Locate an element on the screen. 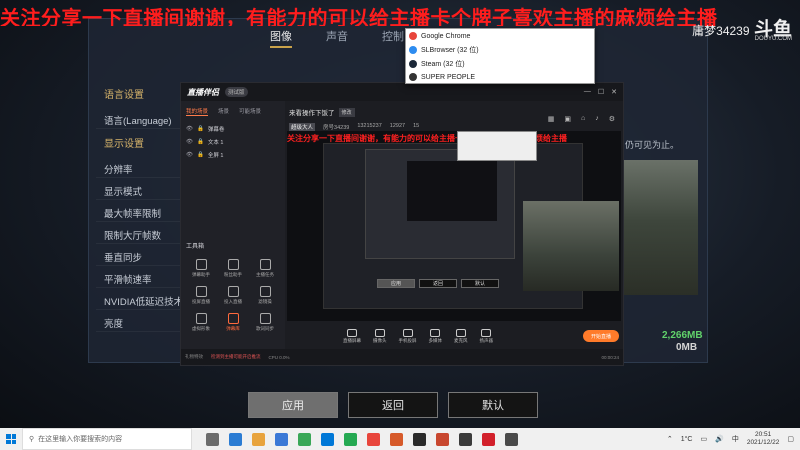  cast-icon is located at coordinates (201, 291).